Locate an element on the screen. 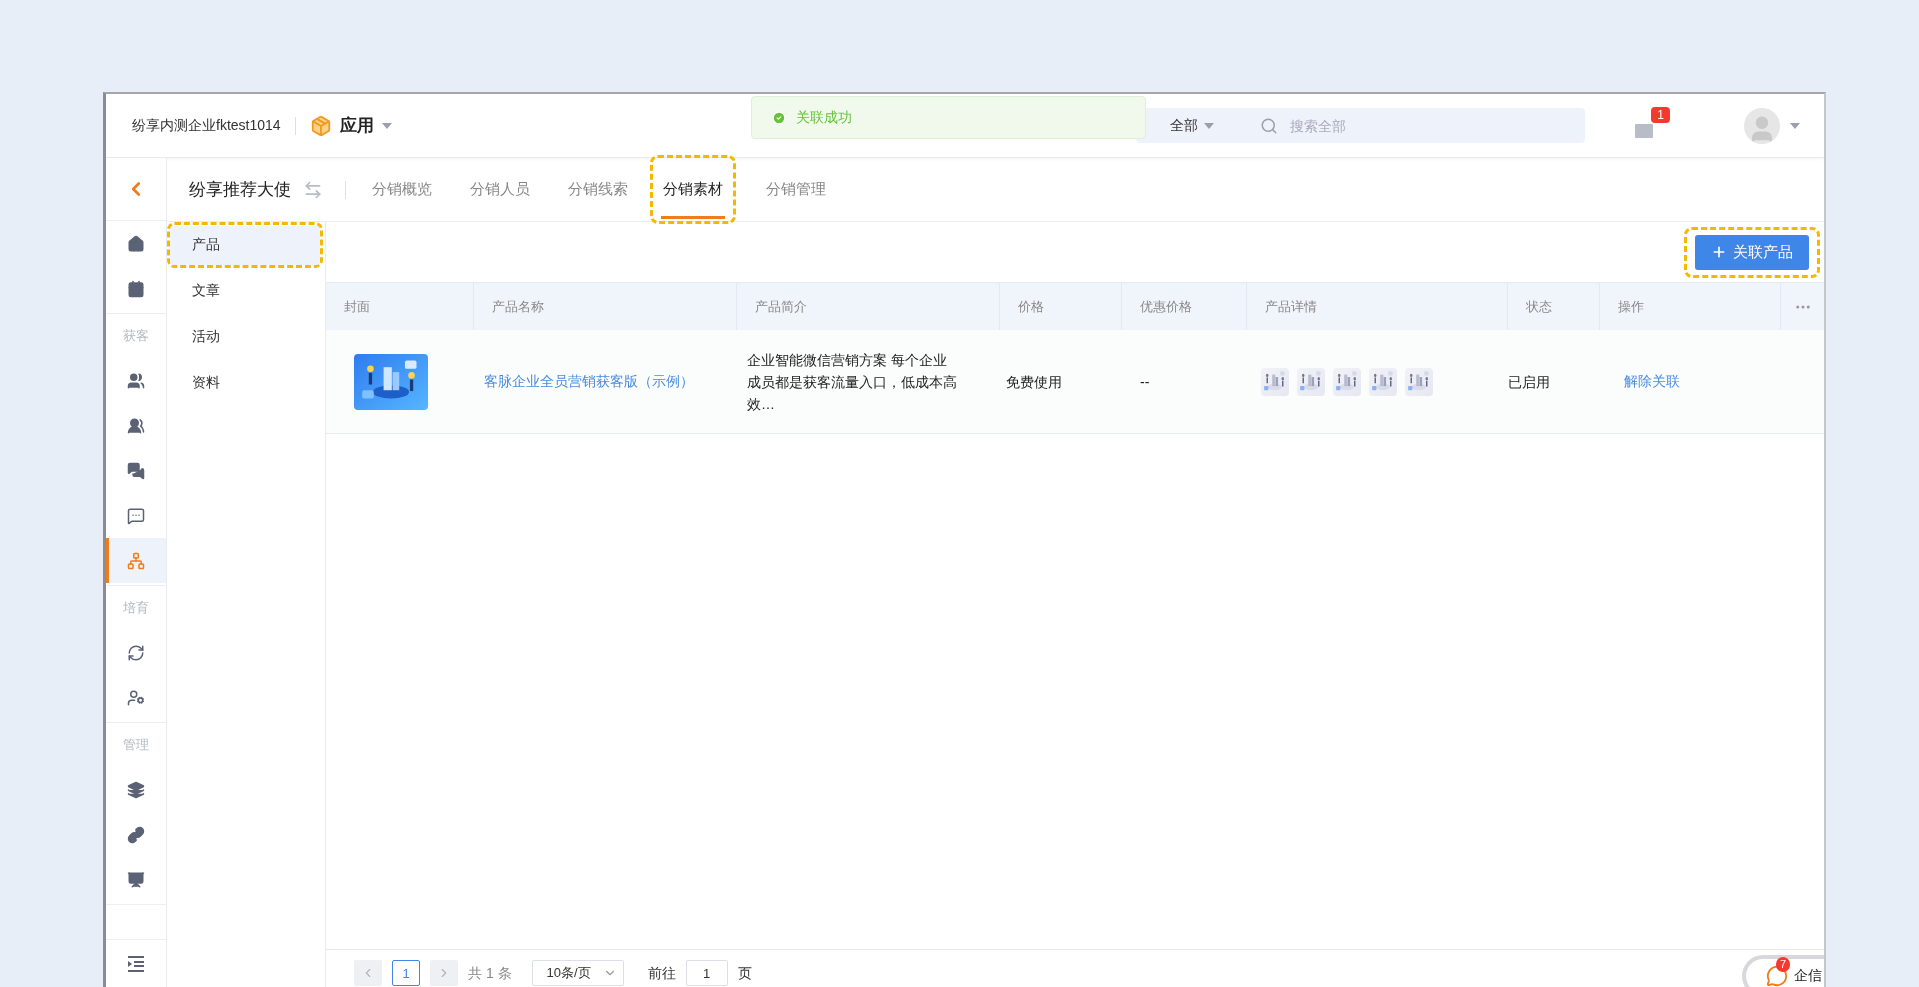 This screenshot has height=987, width=1919. hierarchy-icon is located at coordinates (136, 560).